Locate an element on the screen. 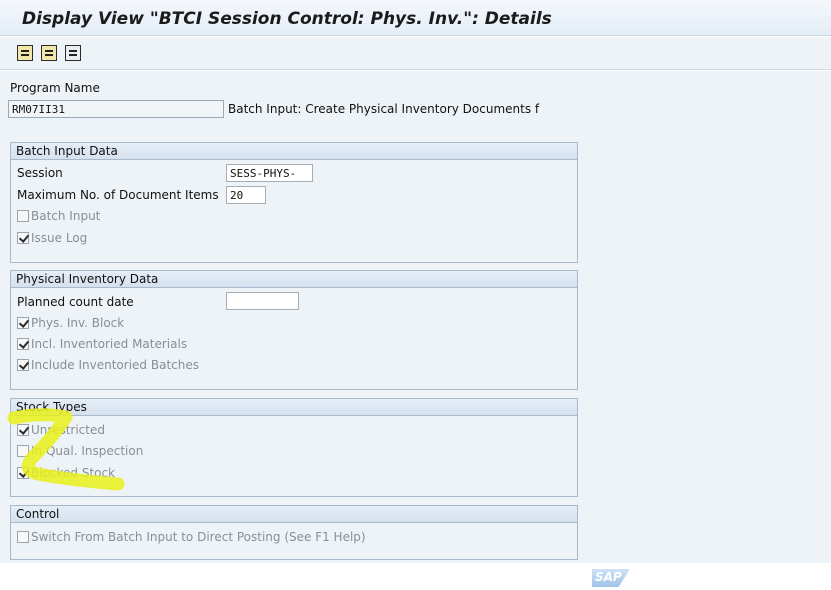 Image resolution: width=831 pixels, height=590 pixels. in-qual-inspection-label: In Qual. Inspection is located at coordinates (87, 451).